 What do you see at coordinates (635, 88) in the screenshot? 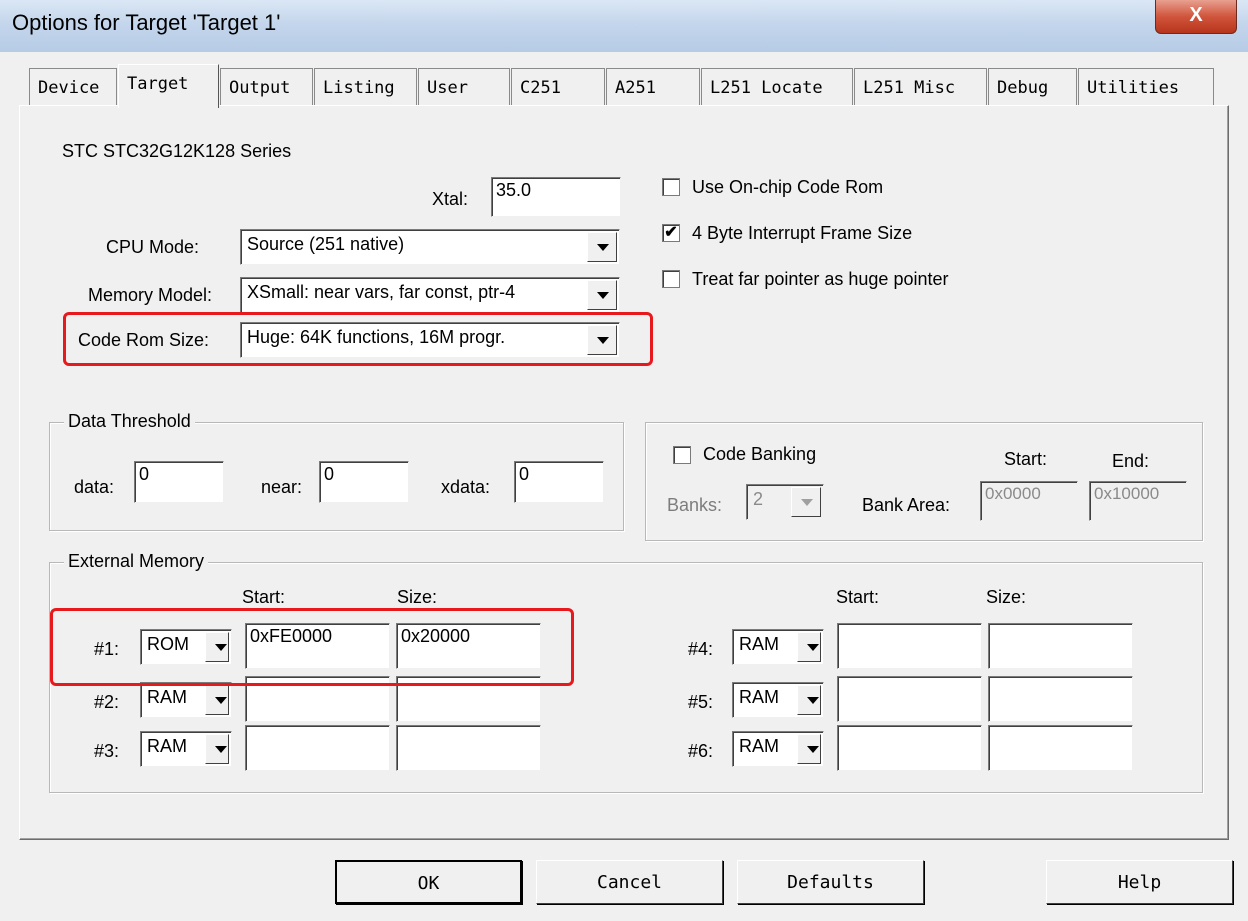
I see `tab-label: A251` at bounding box center [635, 88].